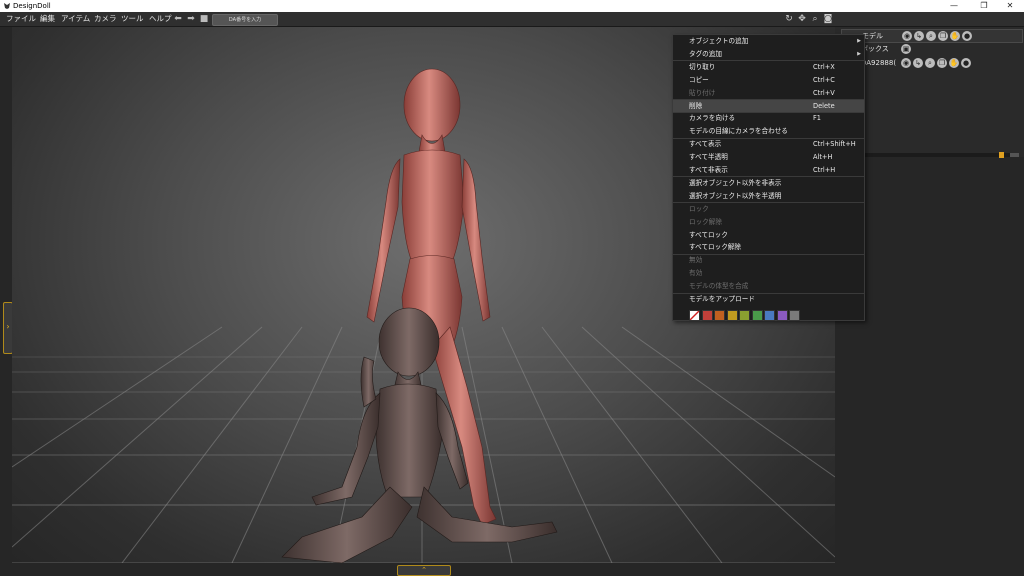 The height and width of the screenshot is (576, 1024). Describe the element at coordinates (1014, 155) in the screenshot. I see `slider-end` at that location.